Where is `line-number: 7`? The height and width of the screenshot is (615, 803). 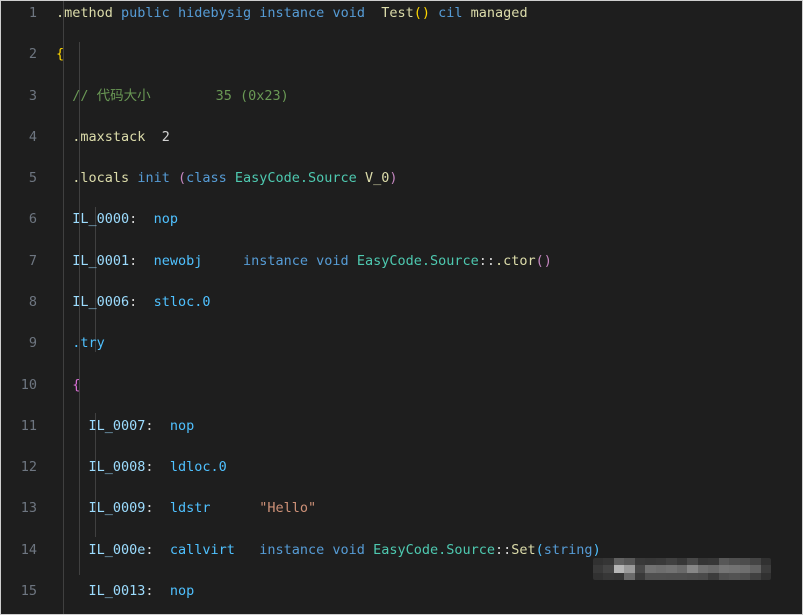
line-number: 7 is located at coordinates (32, 260).